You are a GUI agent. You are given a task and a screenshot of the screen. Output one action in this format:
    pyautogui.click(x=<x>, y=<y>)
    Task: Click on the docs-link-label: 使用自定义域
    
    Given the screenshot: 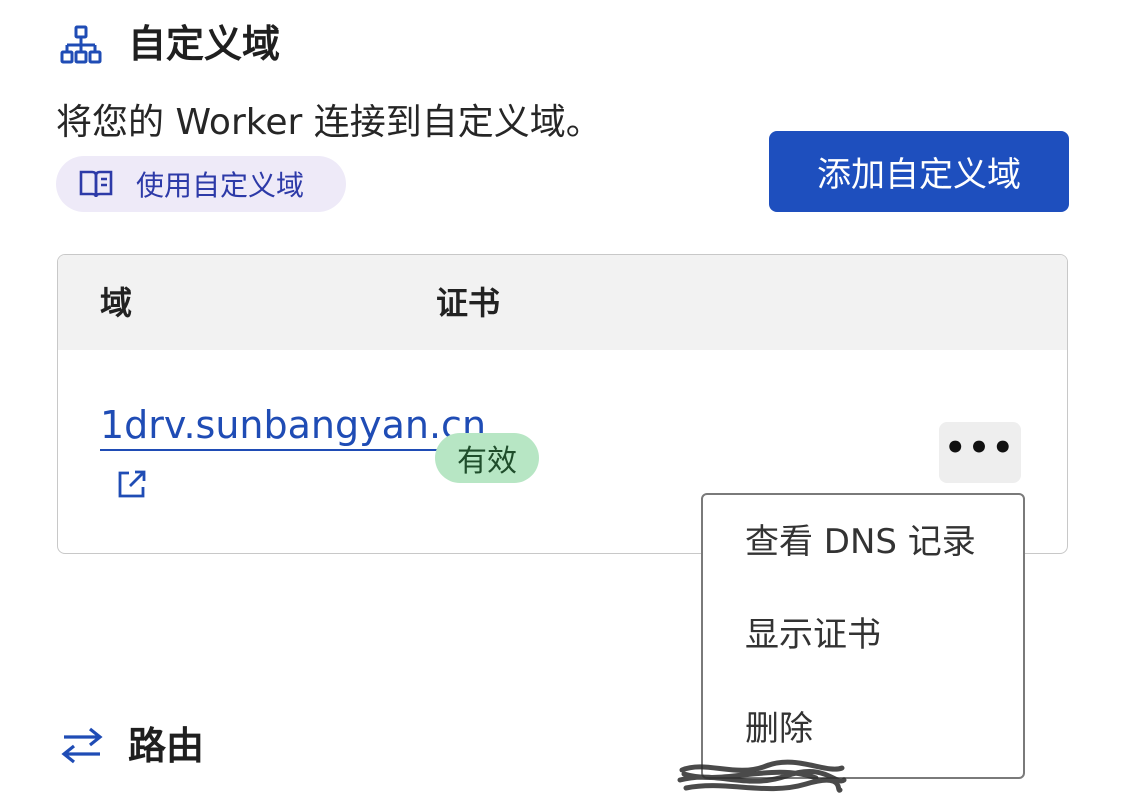 What is the action you would take?
    pyautogui.click(x=220, y=185)
    